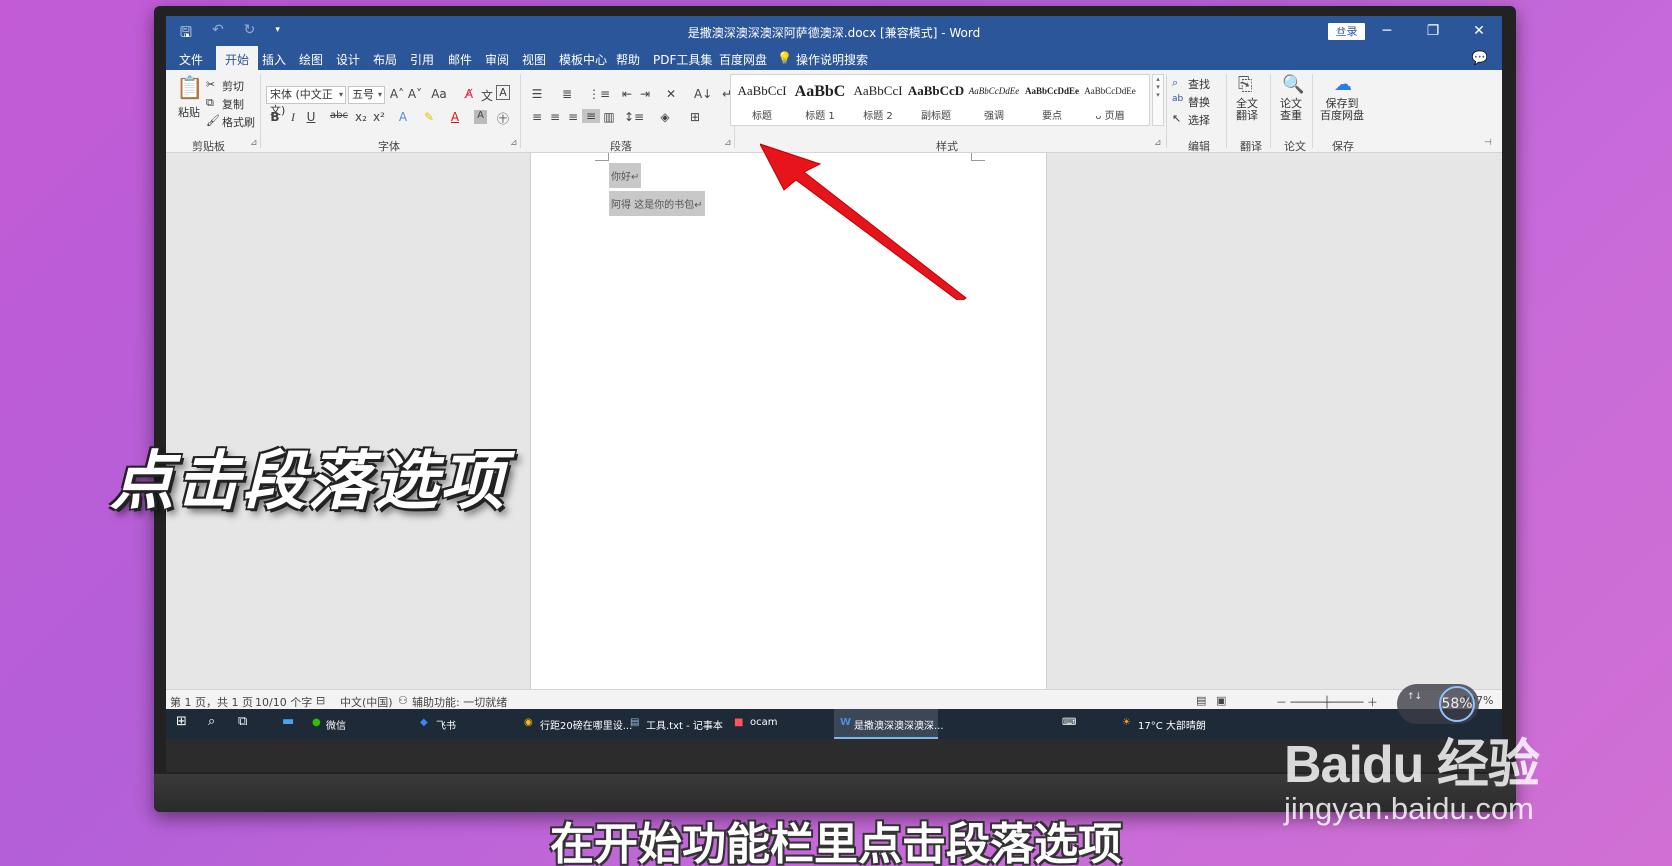  Describe the element at coordinates (1158, 100) in the screenshot. I see `styles-more-icon: ▴ ▾ ▾` at that location.